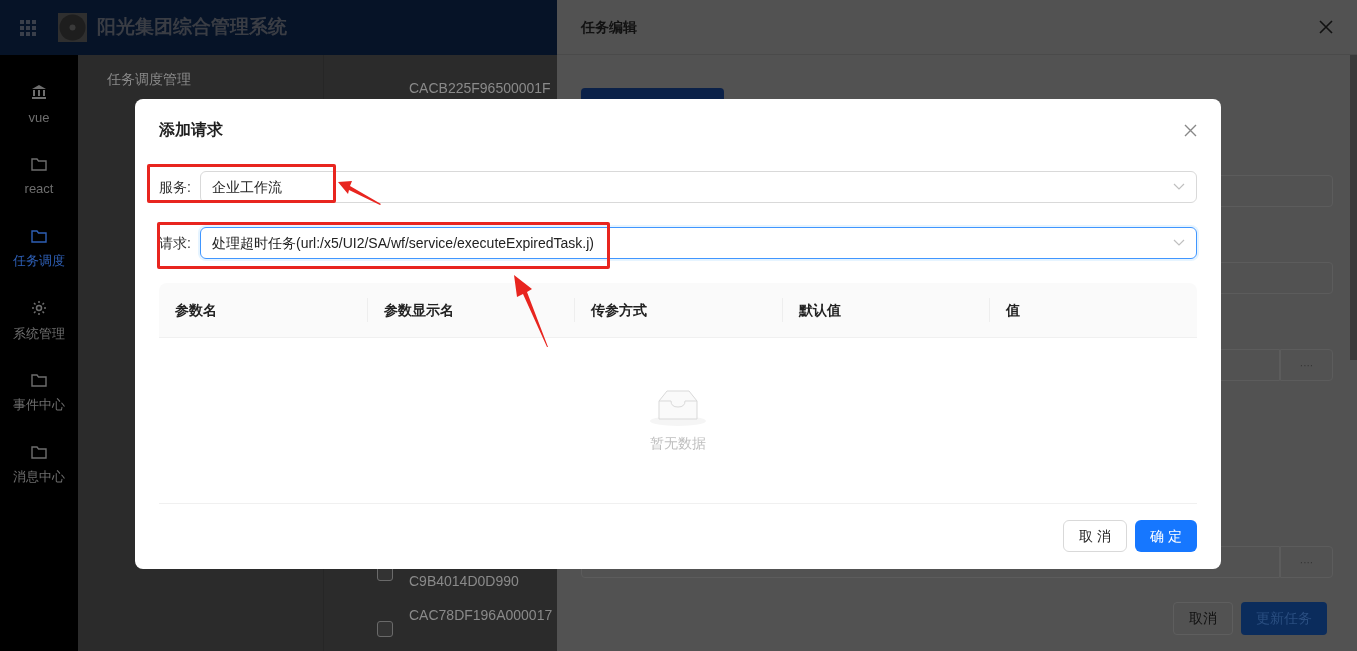 The height and width of the screenshot is (651, 1357). Describe the element at coordinates (1013, 310) in the screenshot. I see `column-header: 值` at that location.